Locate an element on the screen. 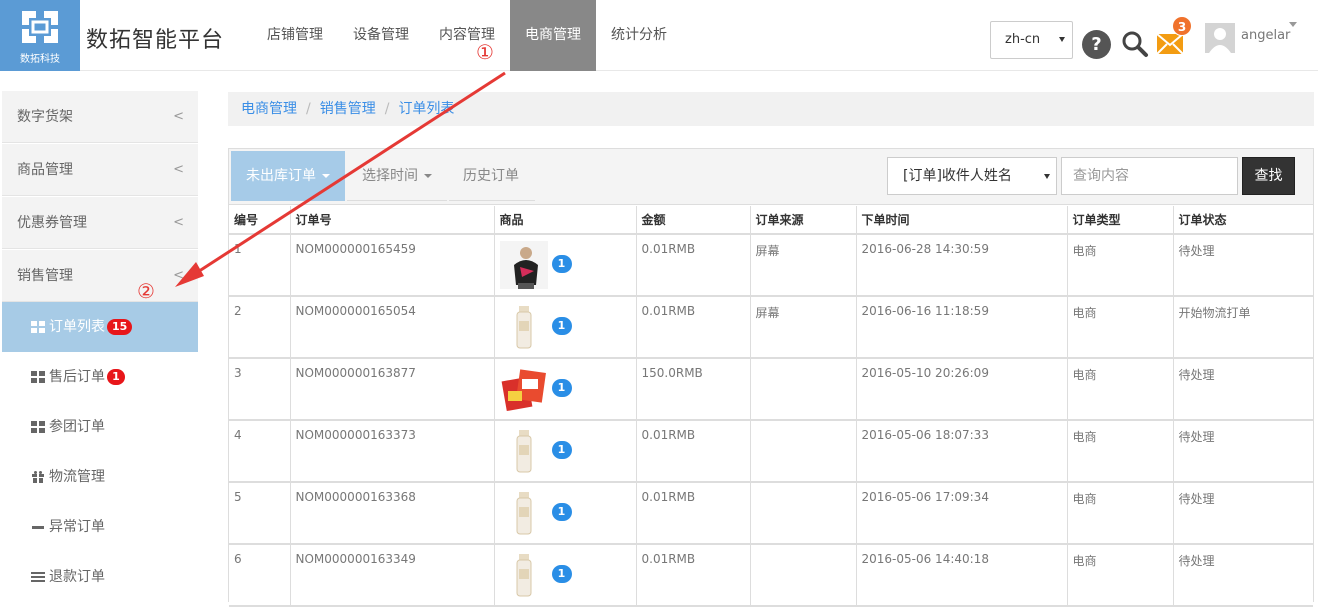  sidebar-group-coupons: 优惠券管理 < is located at coordinates (100, 222).